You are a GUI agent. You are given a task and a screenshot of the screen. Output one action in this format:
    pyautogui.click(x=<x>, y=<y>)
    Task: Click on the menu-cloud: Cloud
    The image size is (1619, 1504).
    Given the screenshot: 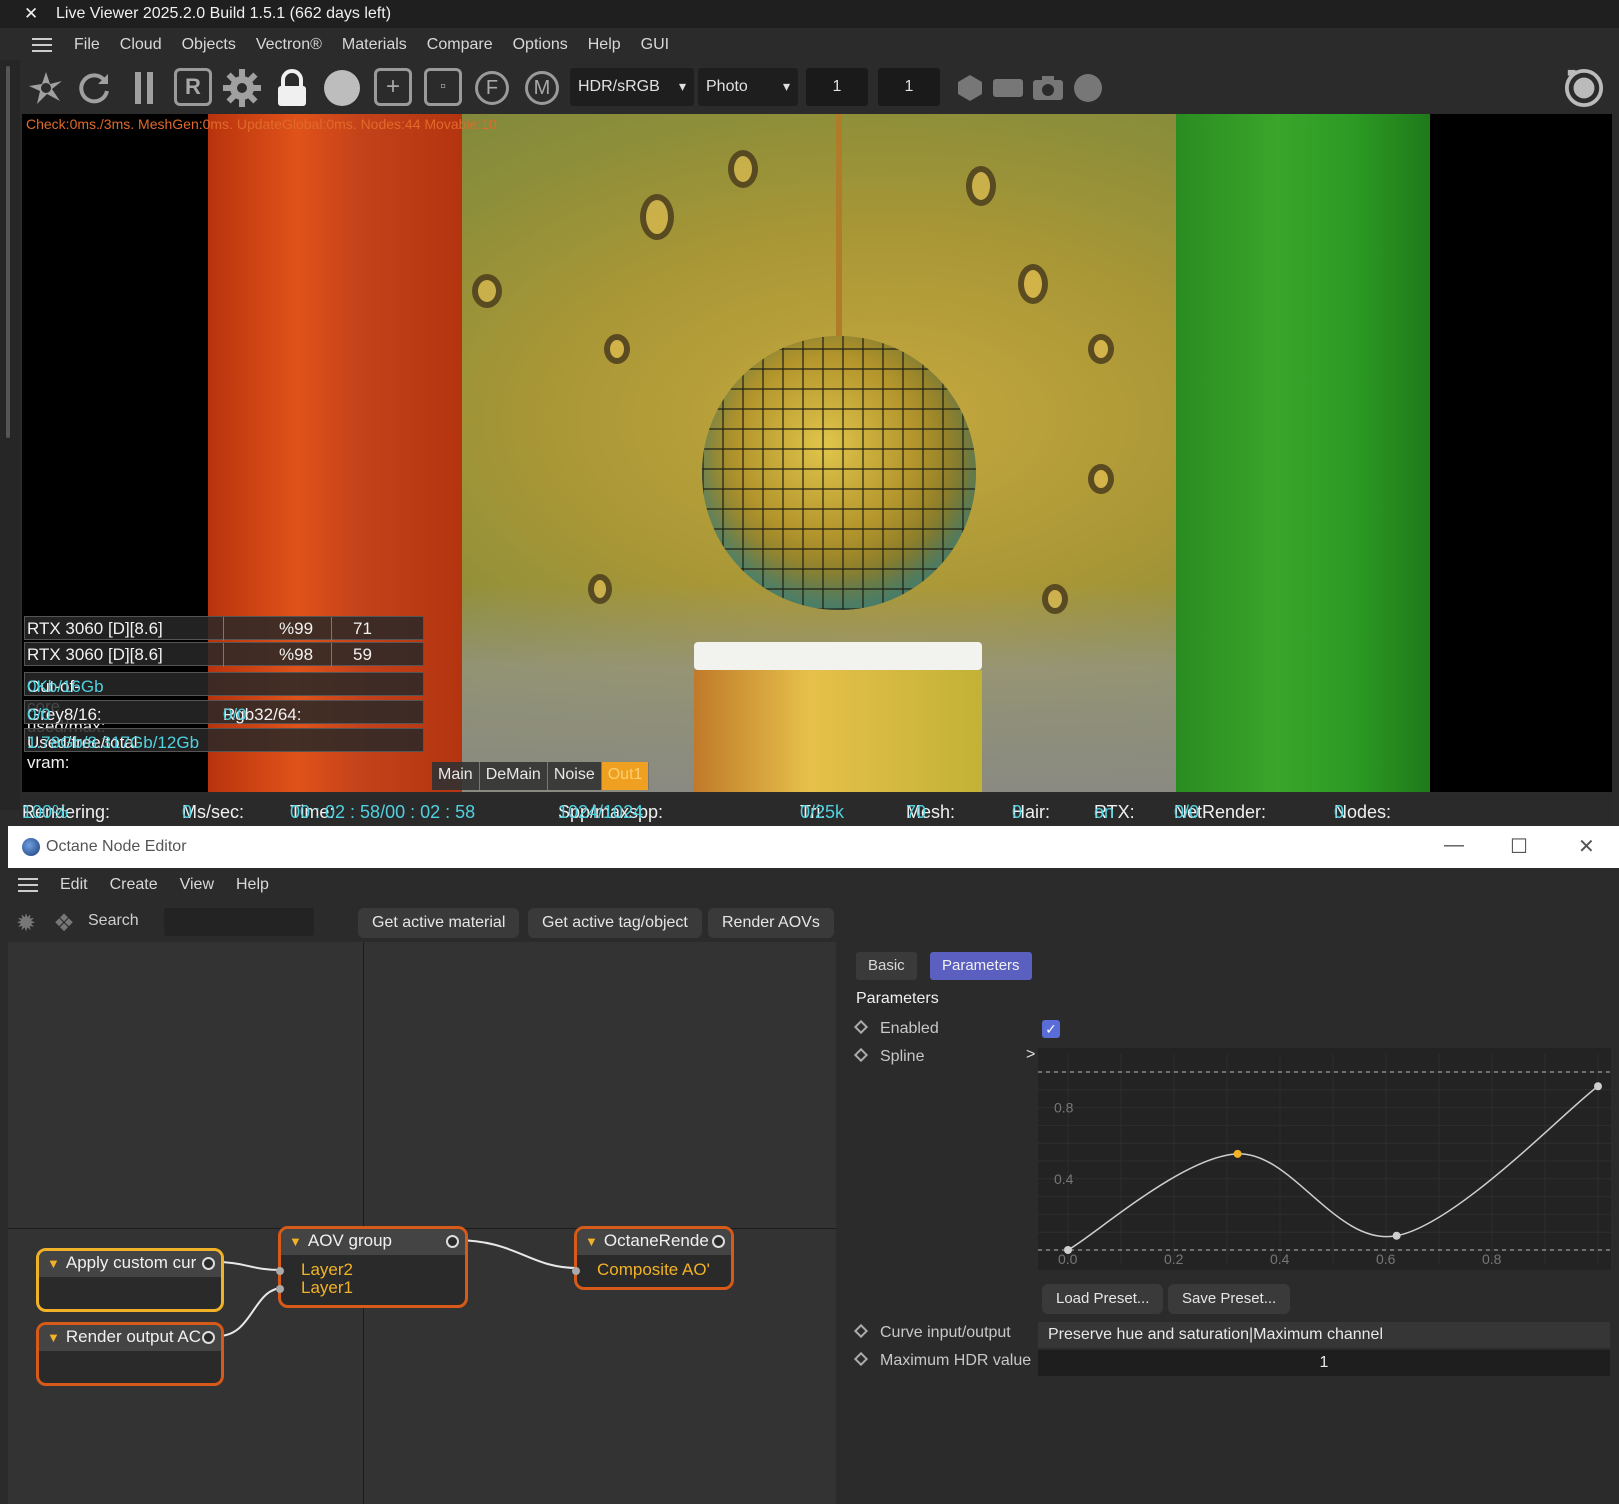 What is the action you would take?
    pyautogui.click(x=141, y=45)
    